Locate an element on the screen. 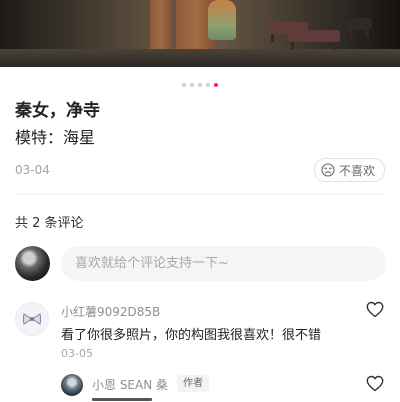 The width and height of the screenshot is (400, 402). post-title: 秦女，净寺 is located at coordinates (57, 111).